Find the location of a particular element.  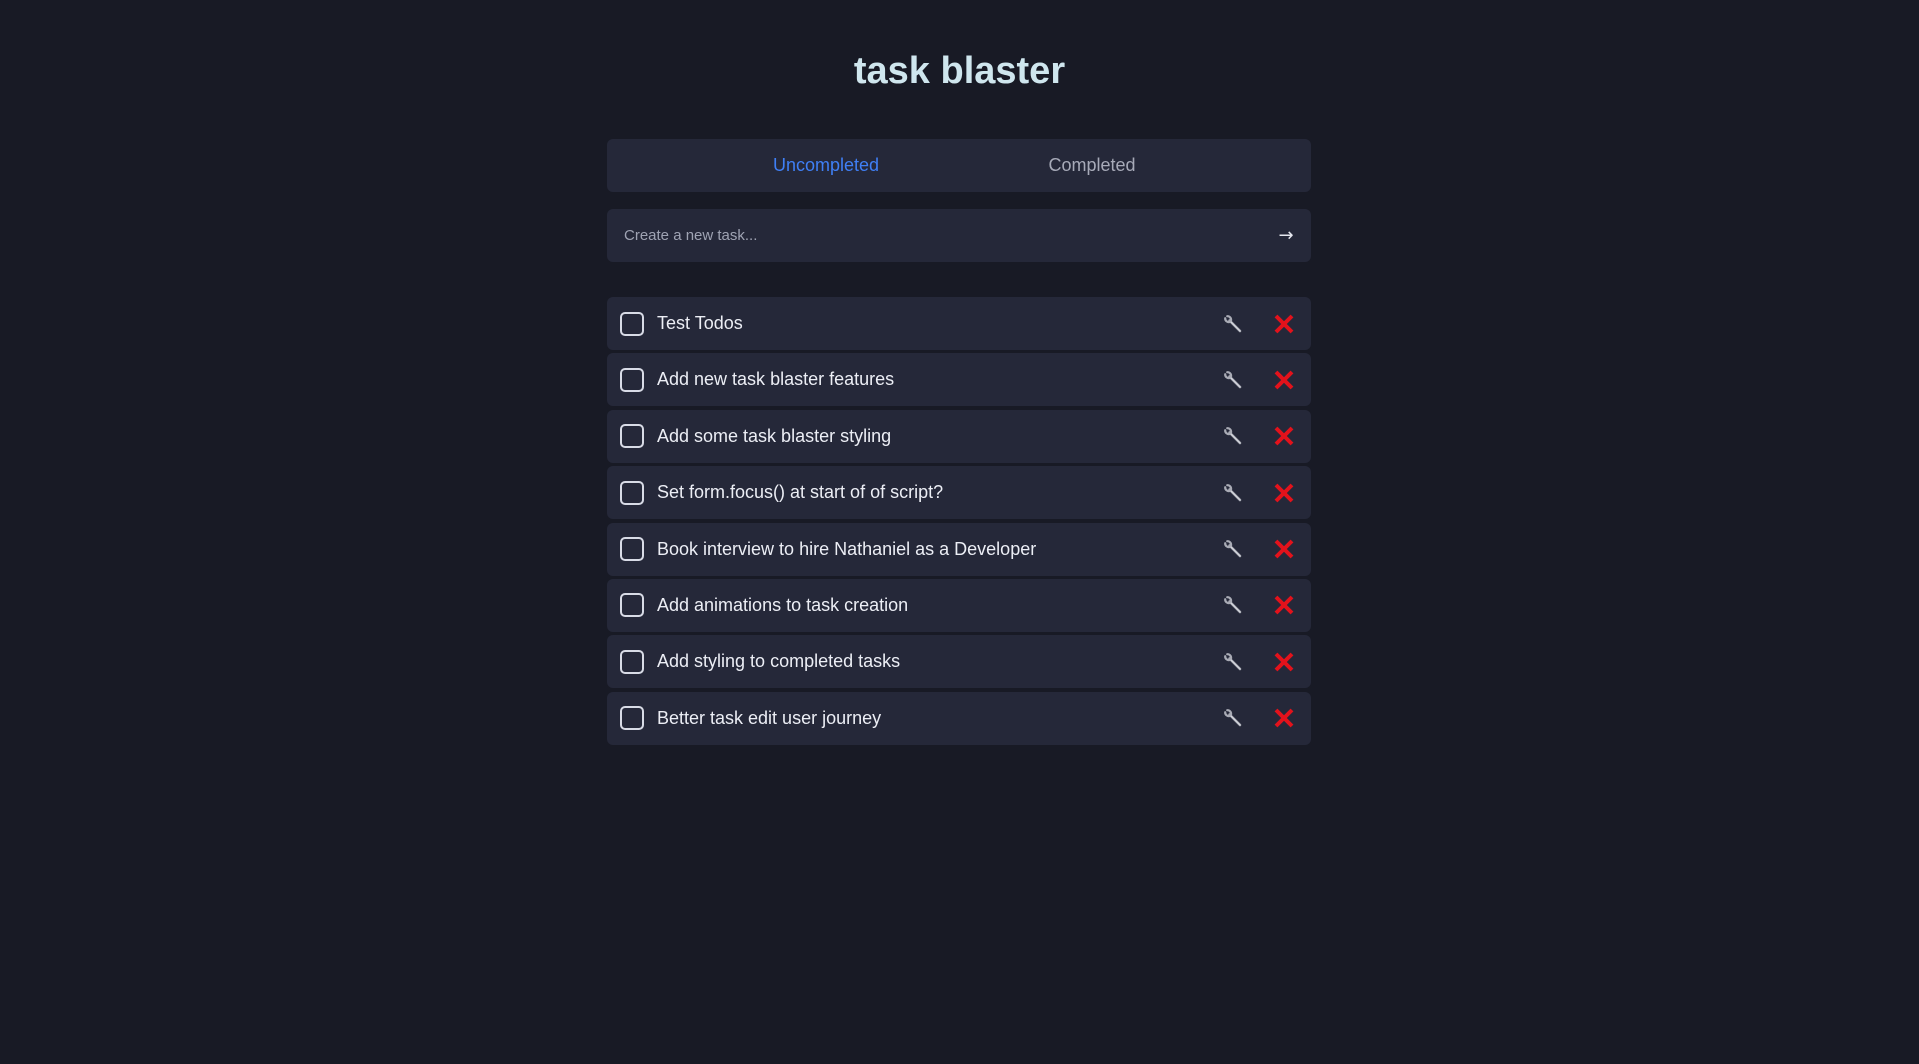

task-label: Set form.focus() at start of of script? is located at coordinates (800, 492).